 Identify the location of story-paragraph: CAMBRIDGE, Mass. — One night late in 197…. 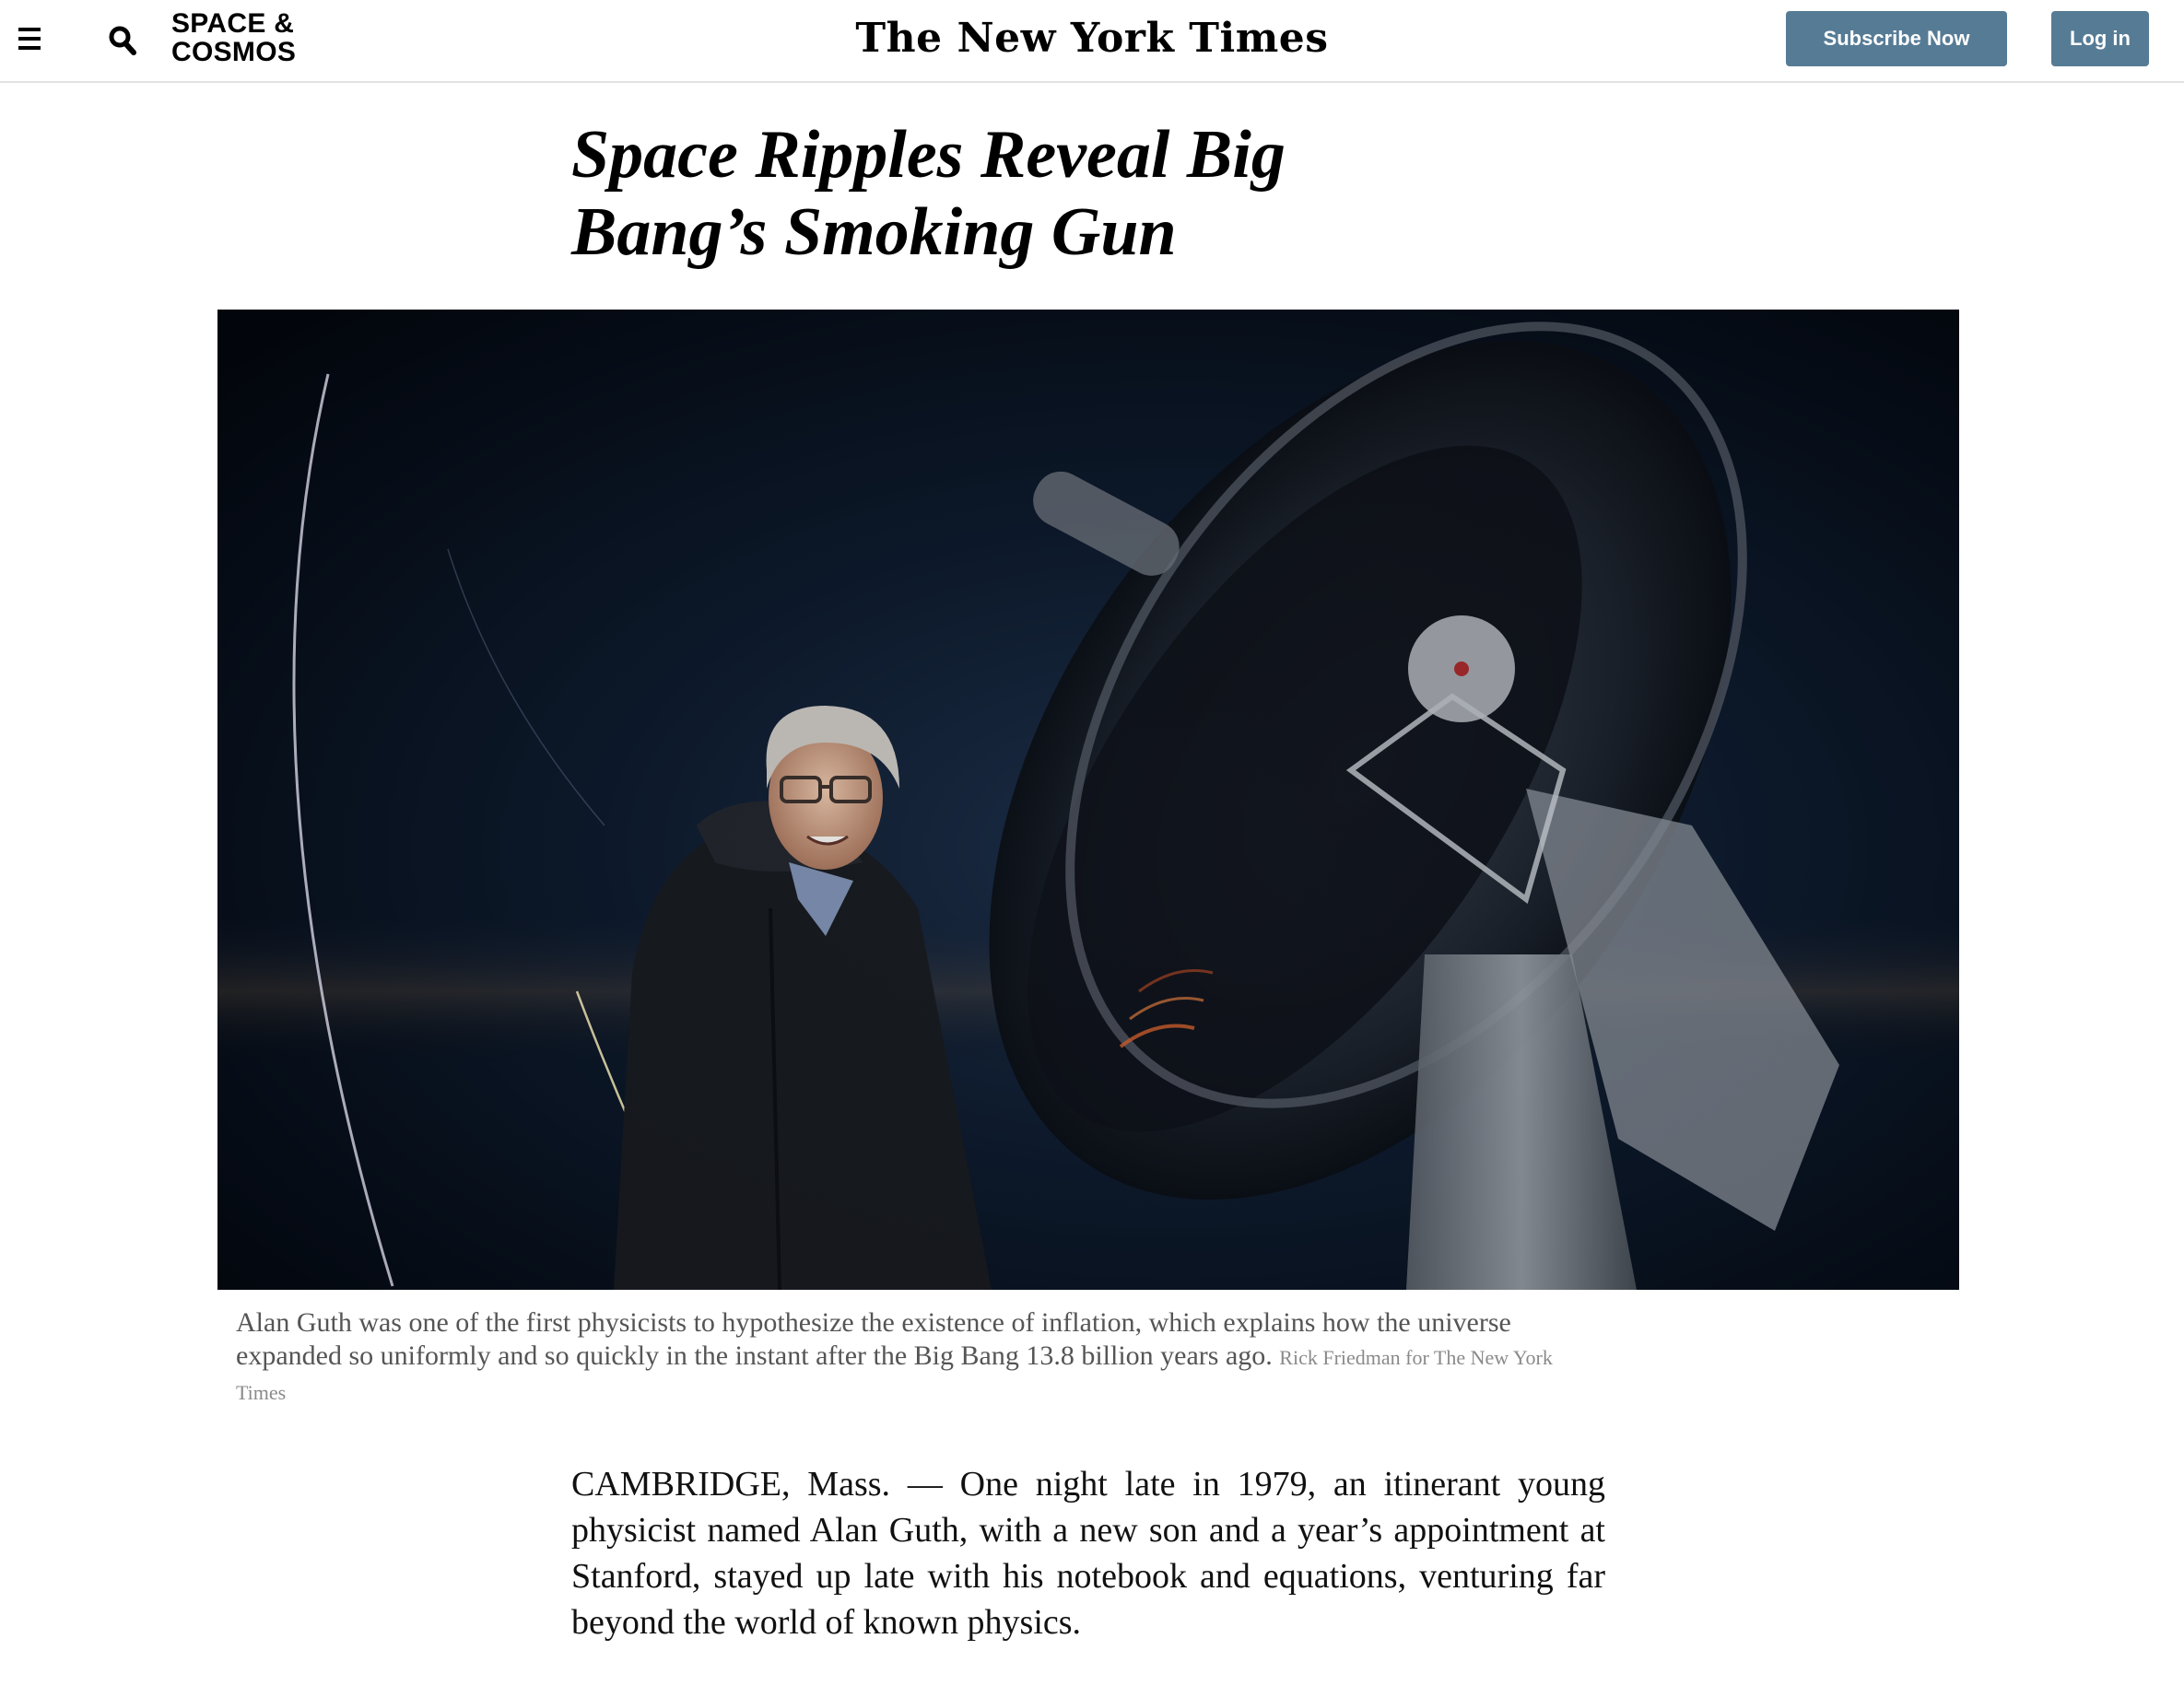
(1088, 1553).